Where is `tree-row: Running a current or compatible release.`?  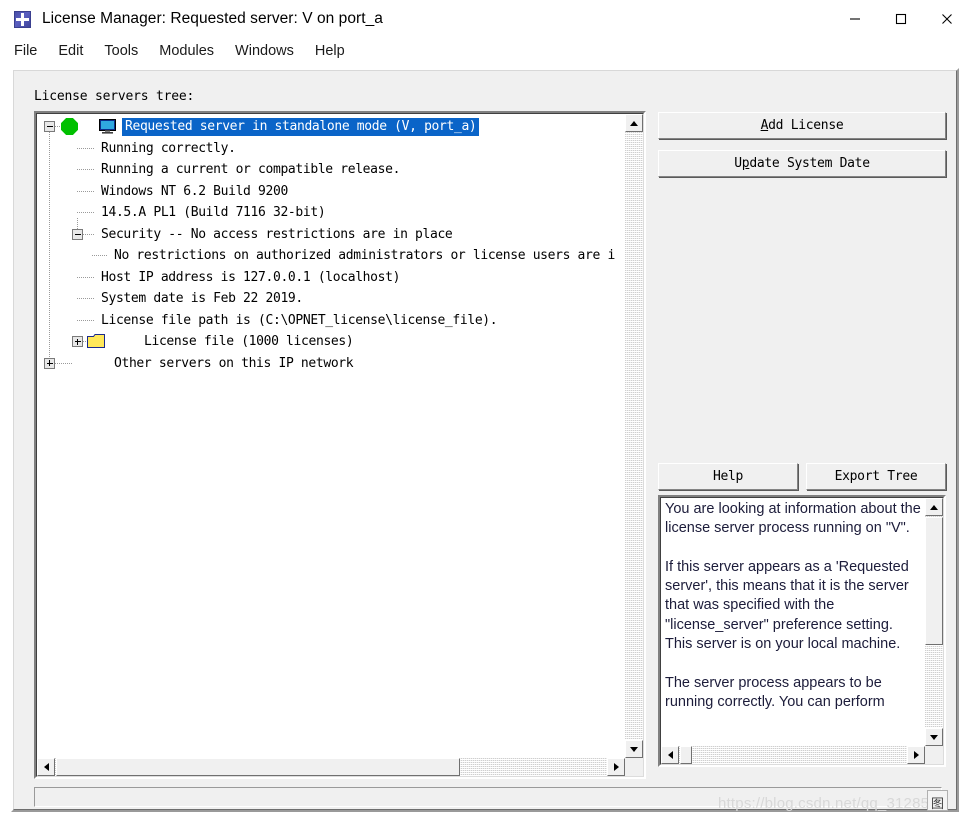
tree-row: Running a current or compatible release. is located at coordinates (331, 170).